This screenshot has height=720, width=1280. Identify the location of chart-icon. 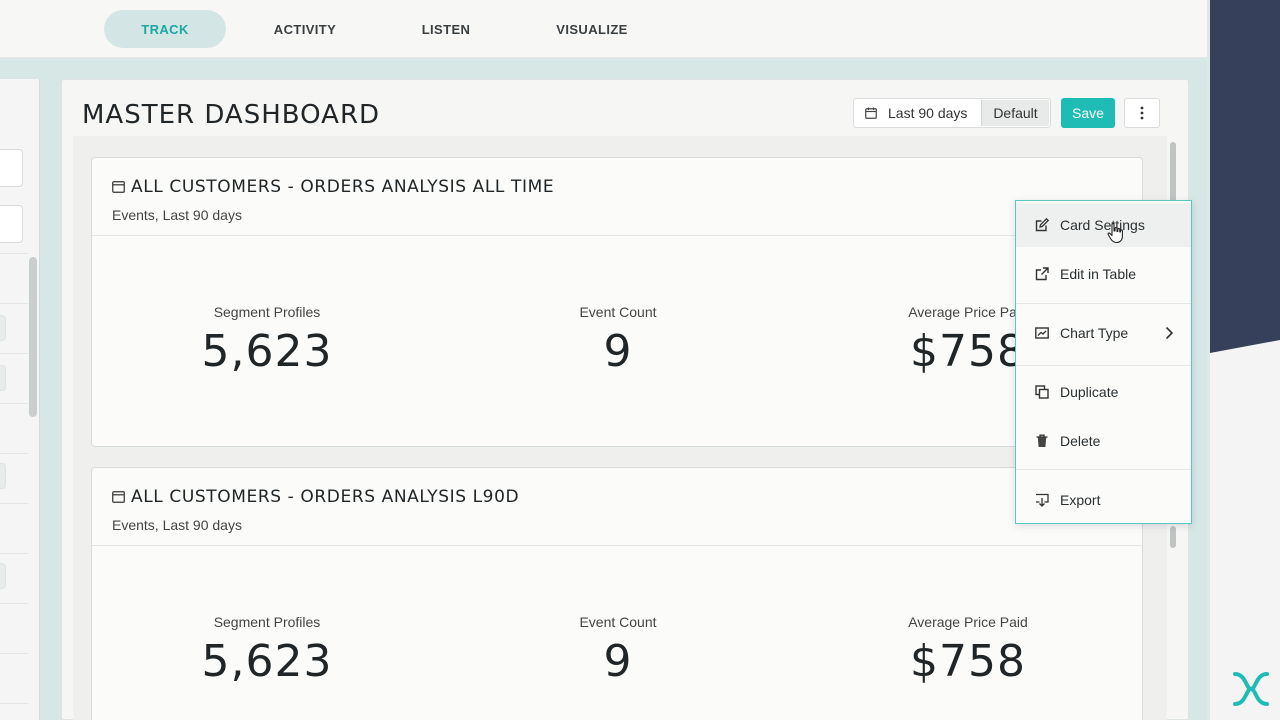
(1042, 333).